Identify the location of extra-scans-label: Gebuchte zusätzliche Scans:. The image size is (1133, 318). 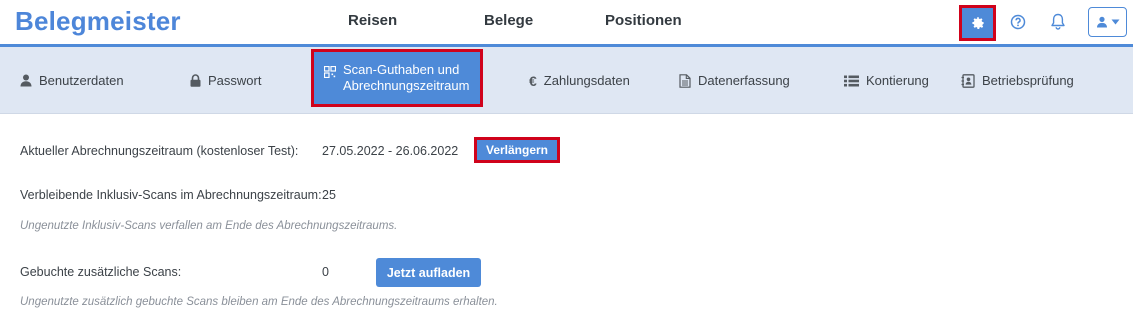
(101, 272).